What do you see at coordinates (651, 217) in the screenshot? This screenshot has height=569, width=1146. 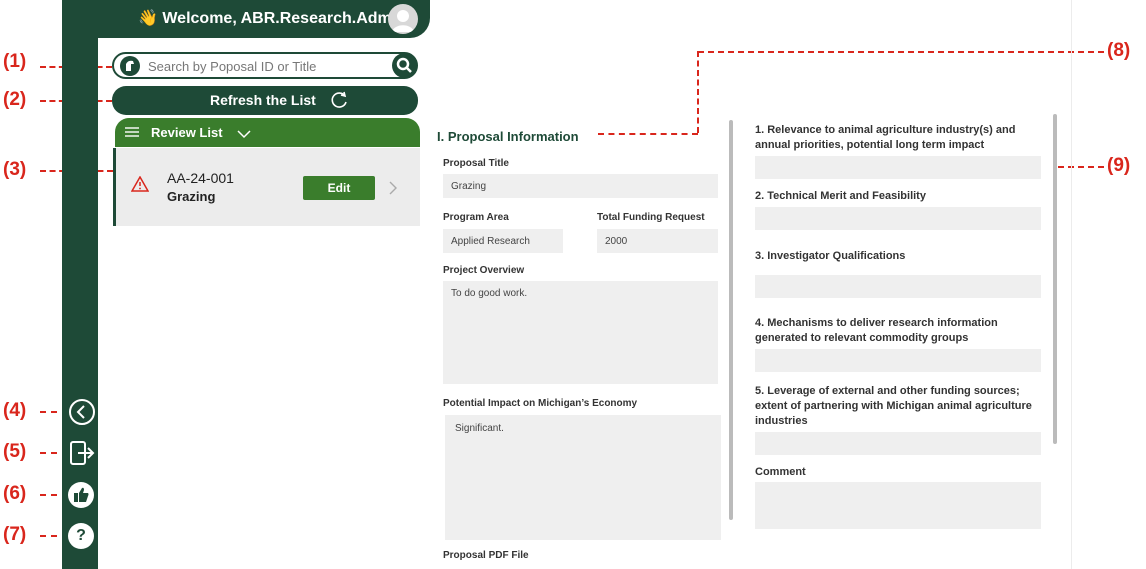 I see `funding-label: Total Funding Request` at bounding box center [651, 217].